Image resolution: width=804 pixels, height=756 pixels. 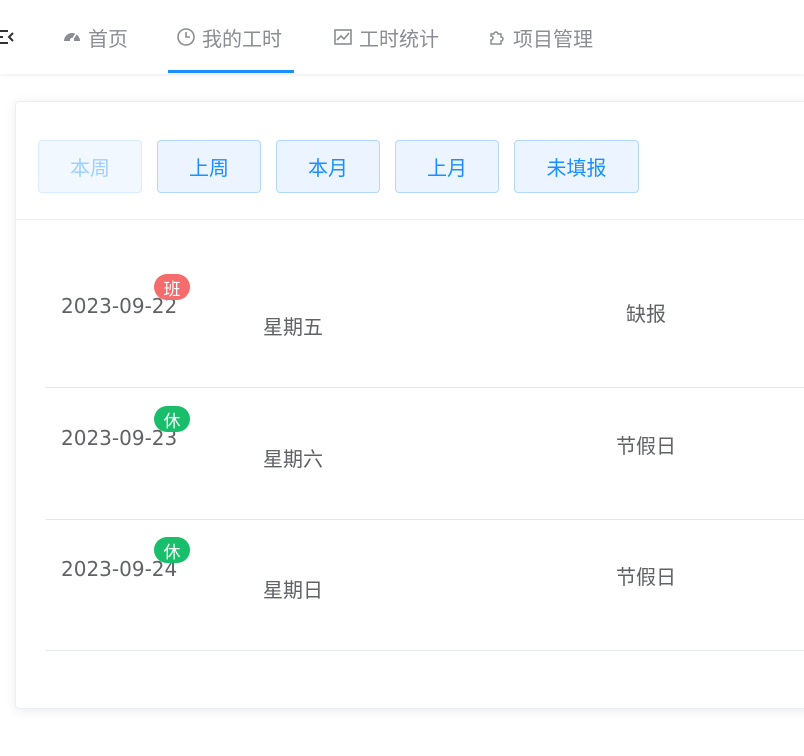 I want to click on this-week-button: 本周, so click(x=90, y=166).